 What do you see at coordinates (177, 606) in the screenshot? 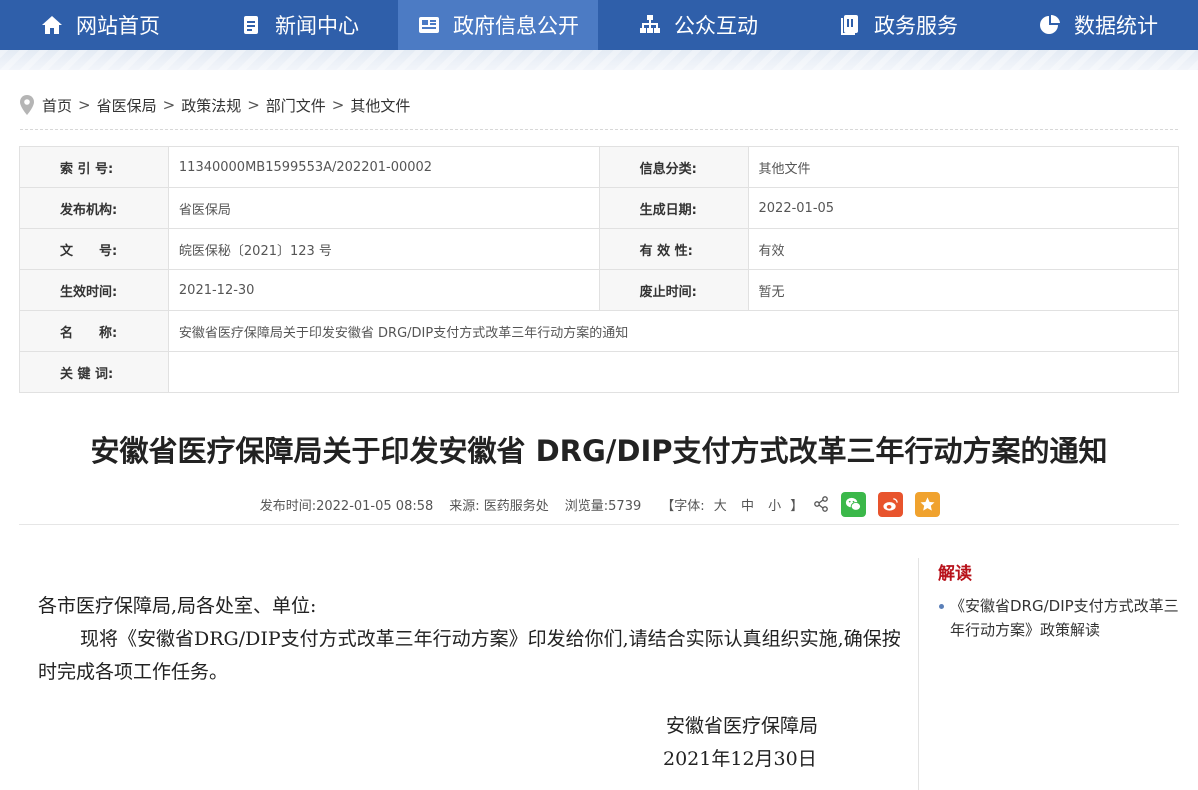
I see `salutation: 各市医疗保障局,局各处室、单位:` at bounding box center [177, 606].